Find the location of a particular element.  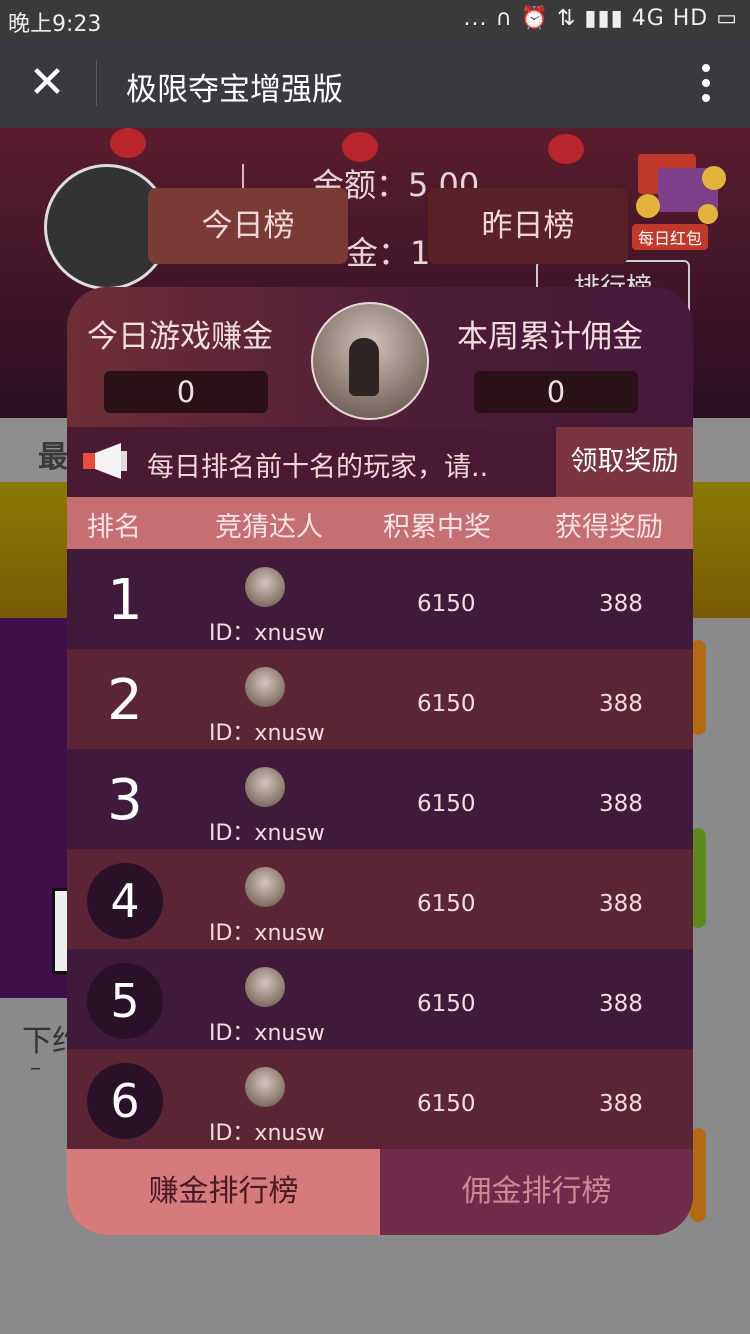

rank-number: 2 is located at coordinates (125, 700).